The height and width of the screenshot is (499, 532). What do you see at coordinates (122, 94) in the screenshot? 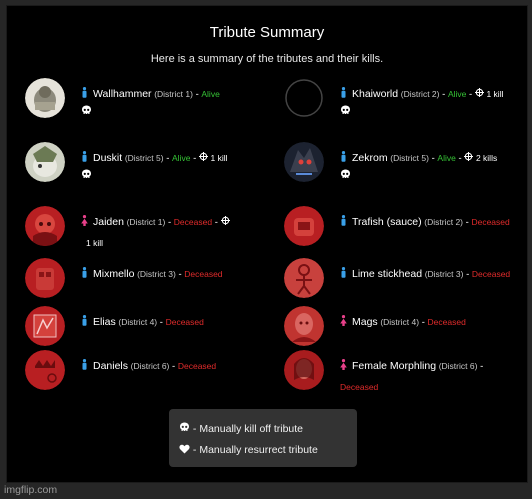
I see `tribute-name: Wallhammer` at bounding box center [122, 94].